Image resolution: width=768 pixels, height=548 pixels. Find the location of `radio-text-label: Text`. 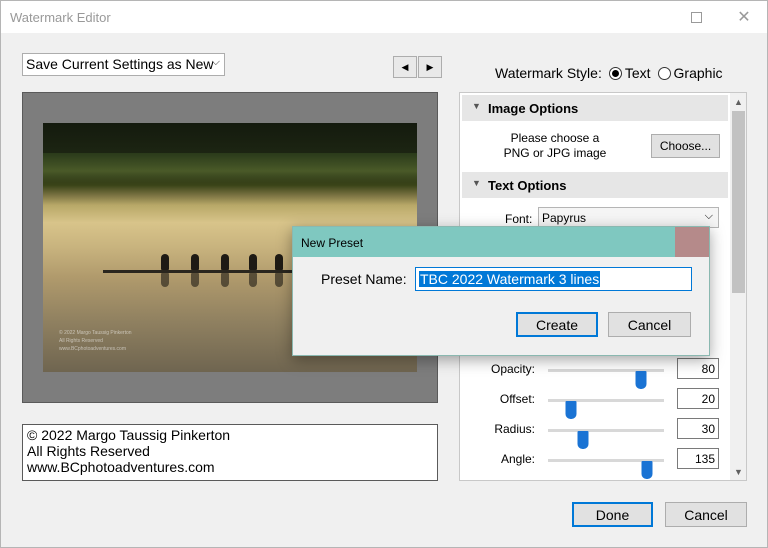

radio-text-label: Text is located at coordinates (638, 73).